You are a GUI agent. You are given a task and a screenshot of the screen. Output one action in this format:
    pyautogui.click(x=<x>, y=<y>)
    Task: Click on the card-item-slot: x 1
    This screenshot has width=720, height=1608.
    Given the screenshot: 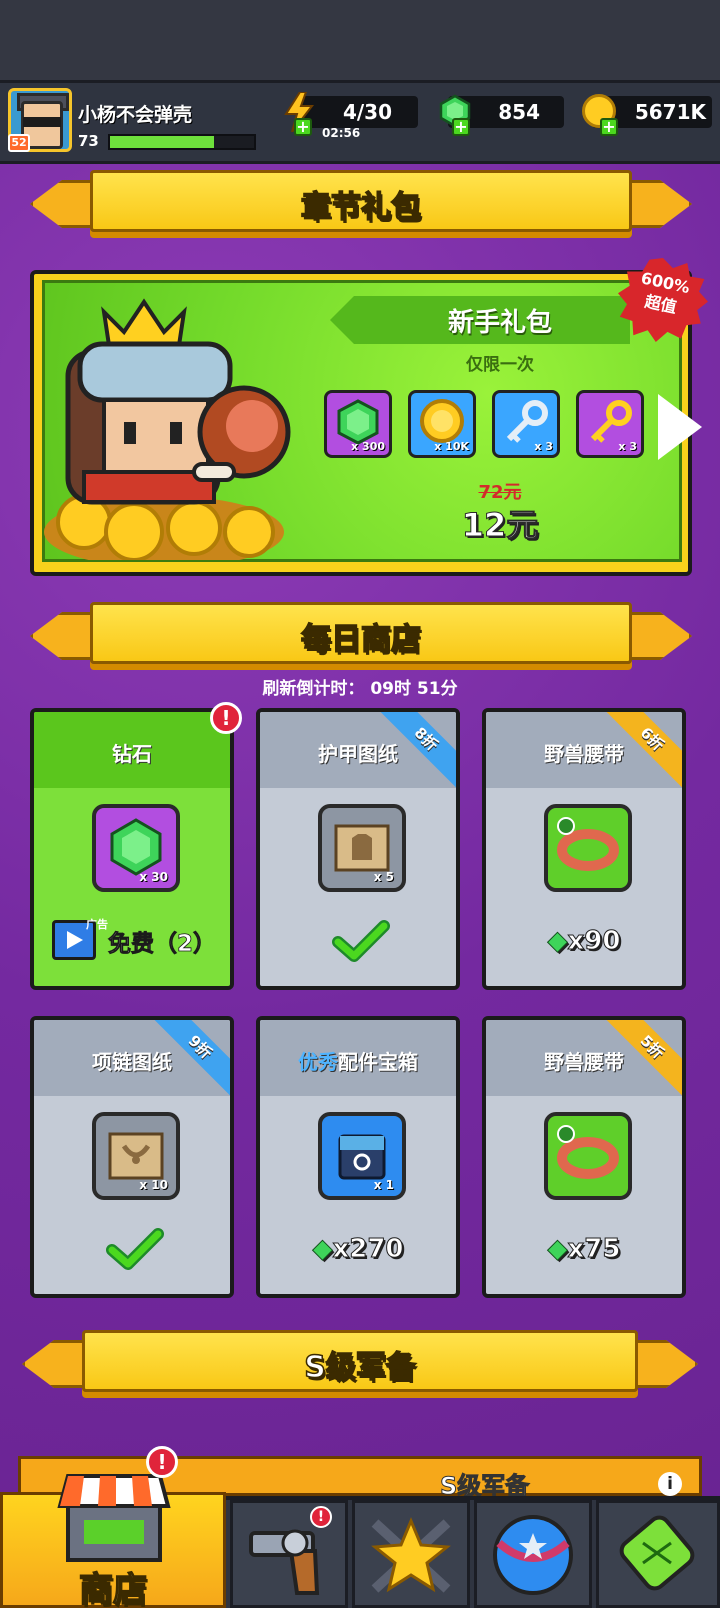 What is the action you would take?
    pyautogui.click(x=362, y=1156)
    